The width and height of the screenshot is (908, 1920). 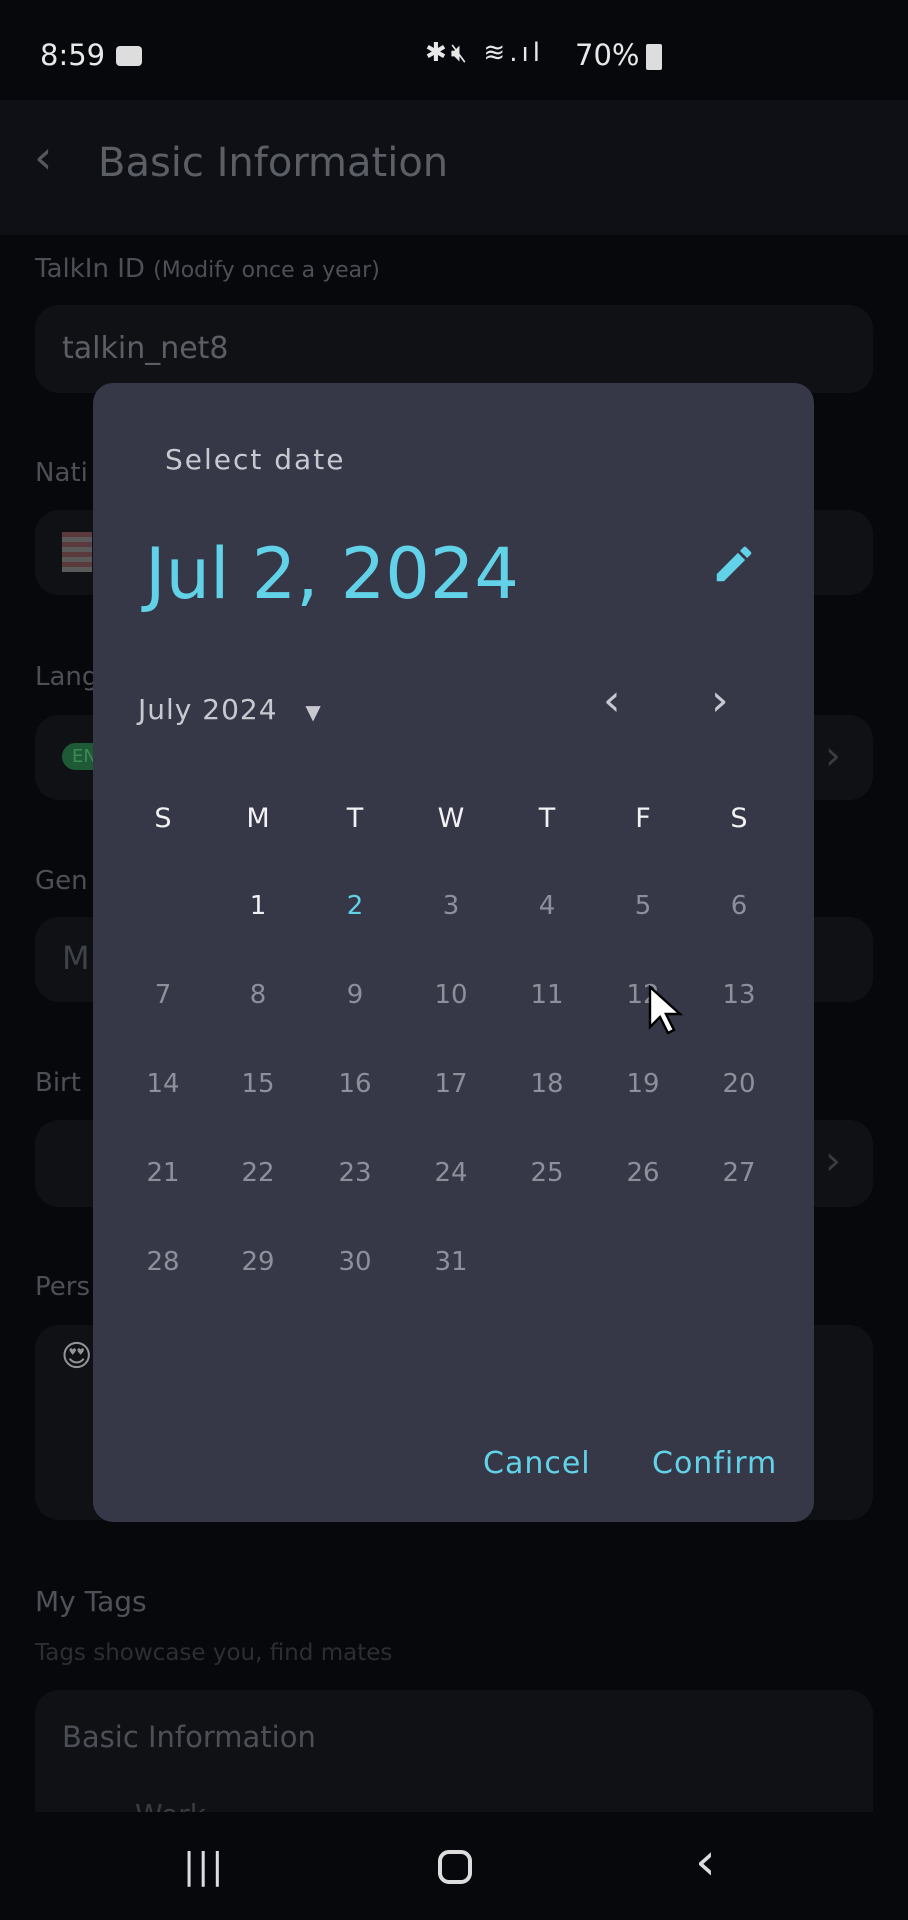 I want to click on day-cell: 1, so click(x=258, y=906).